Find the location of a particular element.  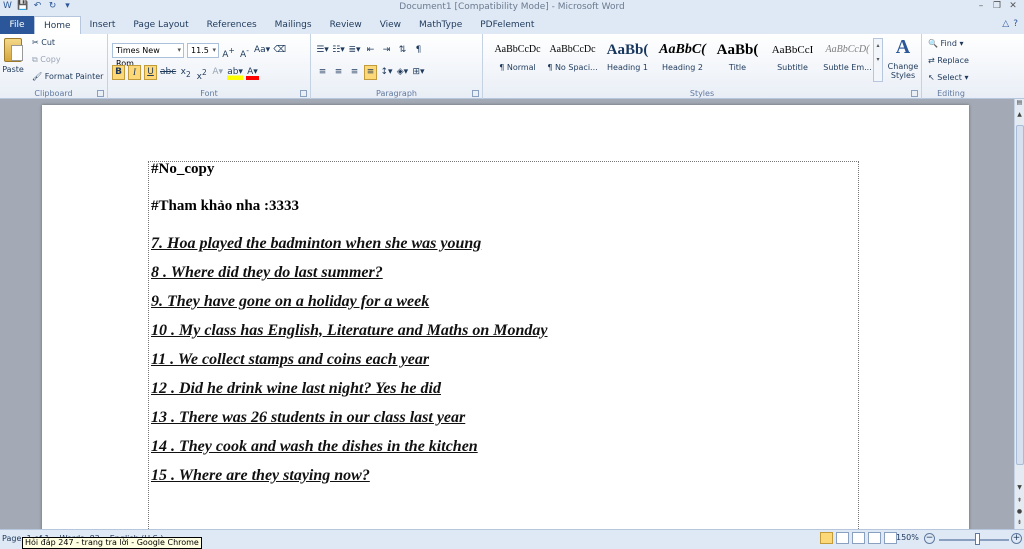

zoom-out-icon: − is located at coordinates (929, 538).